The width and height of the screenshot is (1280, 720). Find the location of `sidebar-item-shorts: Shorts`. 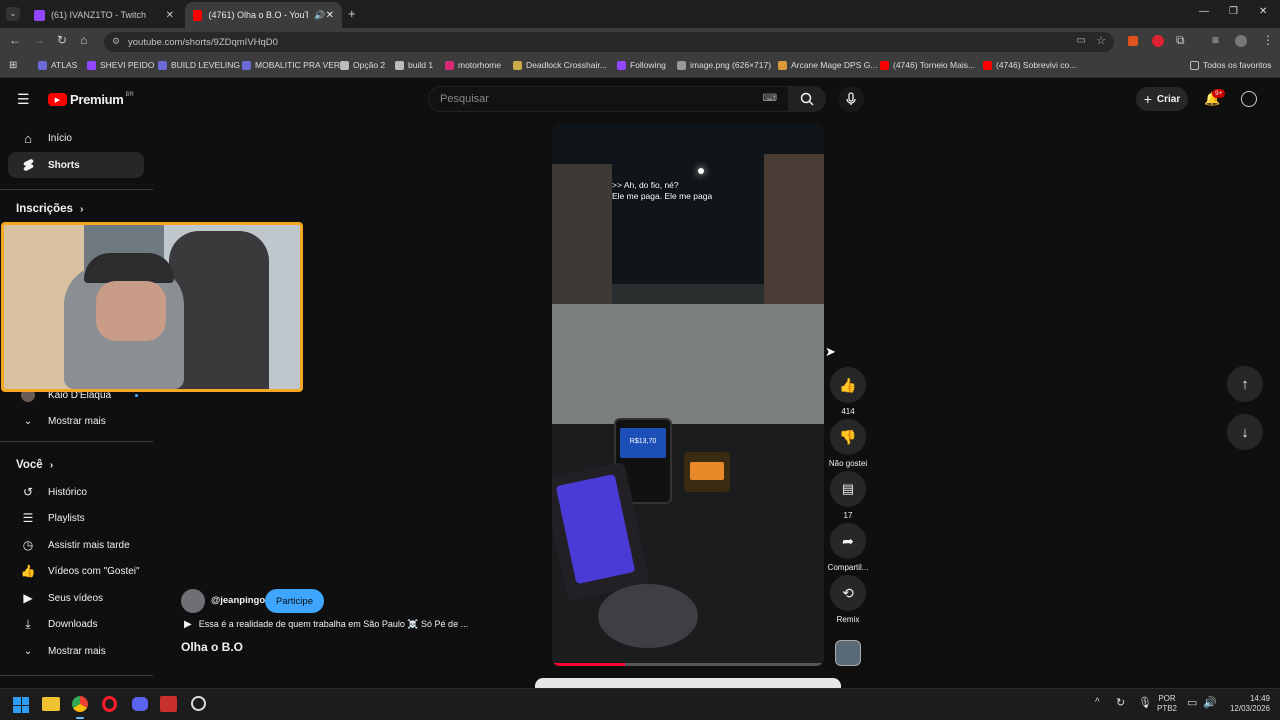

sidebar-item-shorts: Shorts is located at coordinates (76, 165).